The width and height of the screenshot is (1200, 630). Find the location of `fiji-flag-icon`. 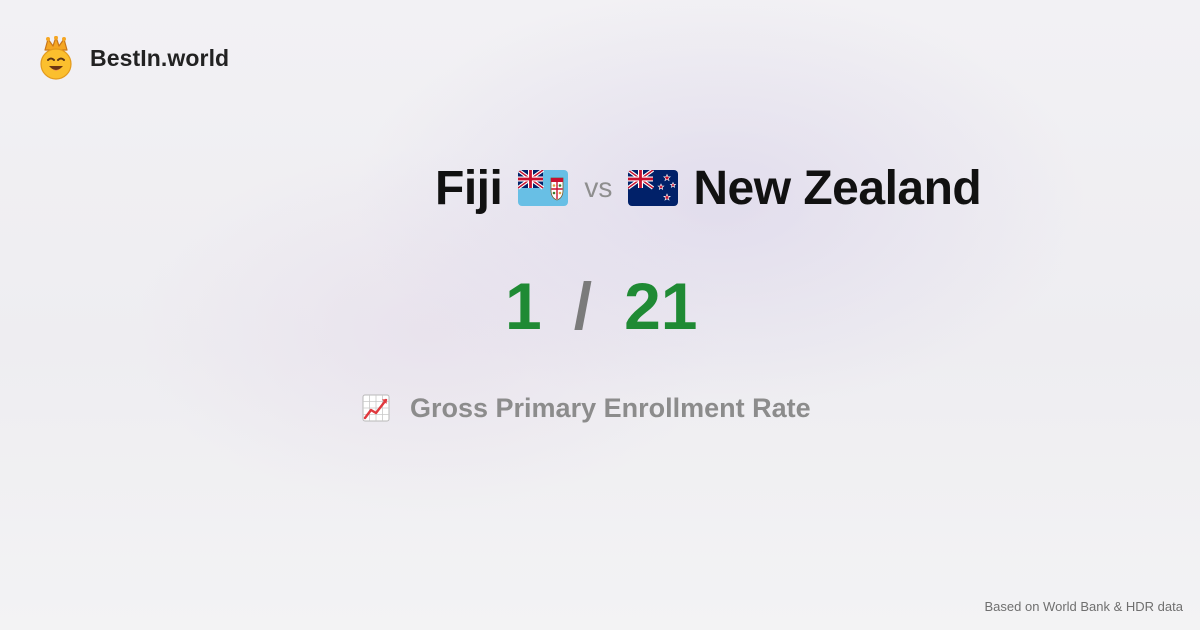

fiji-flag-icon is located at coordinates (543, 188).